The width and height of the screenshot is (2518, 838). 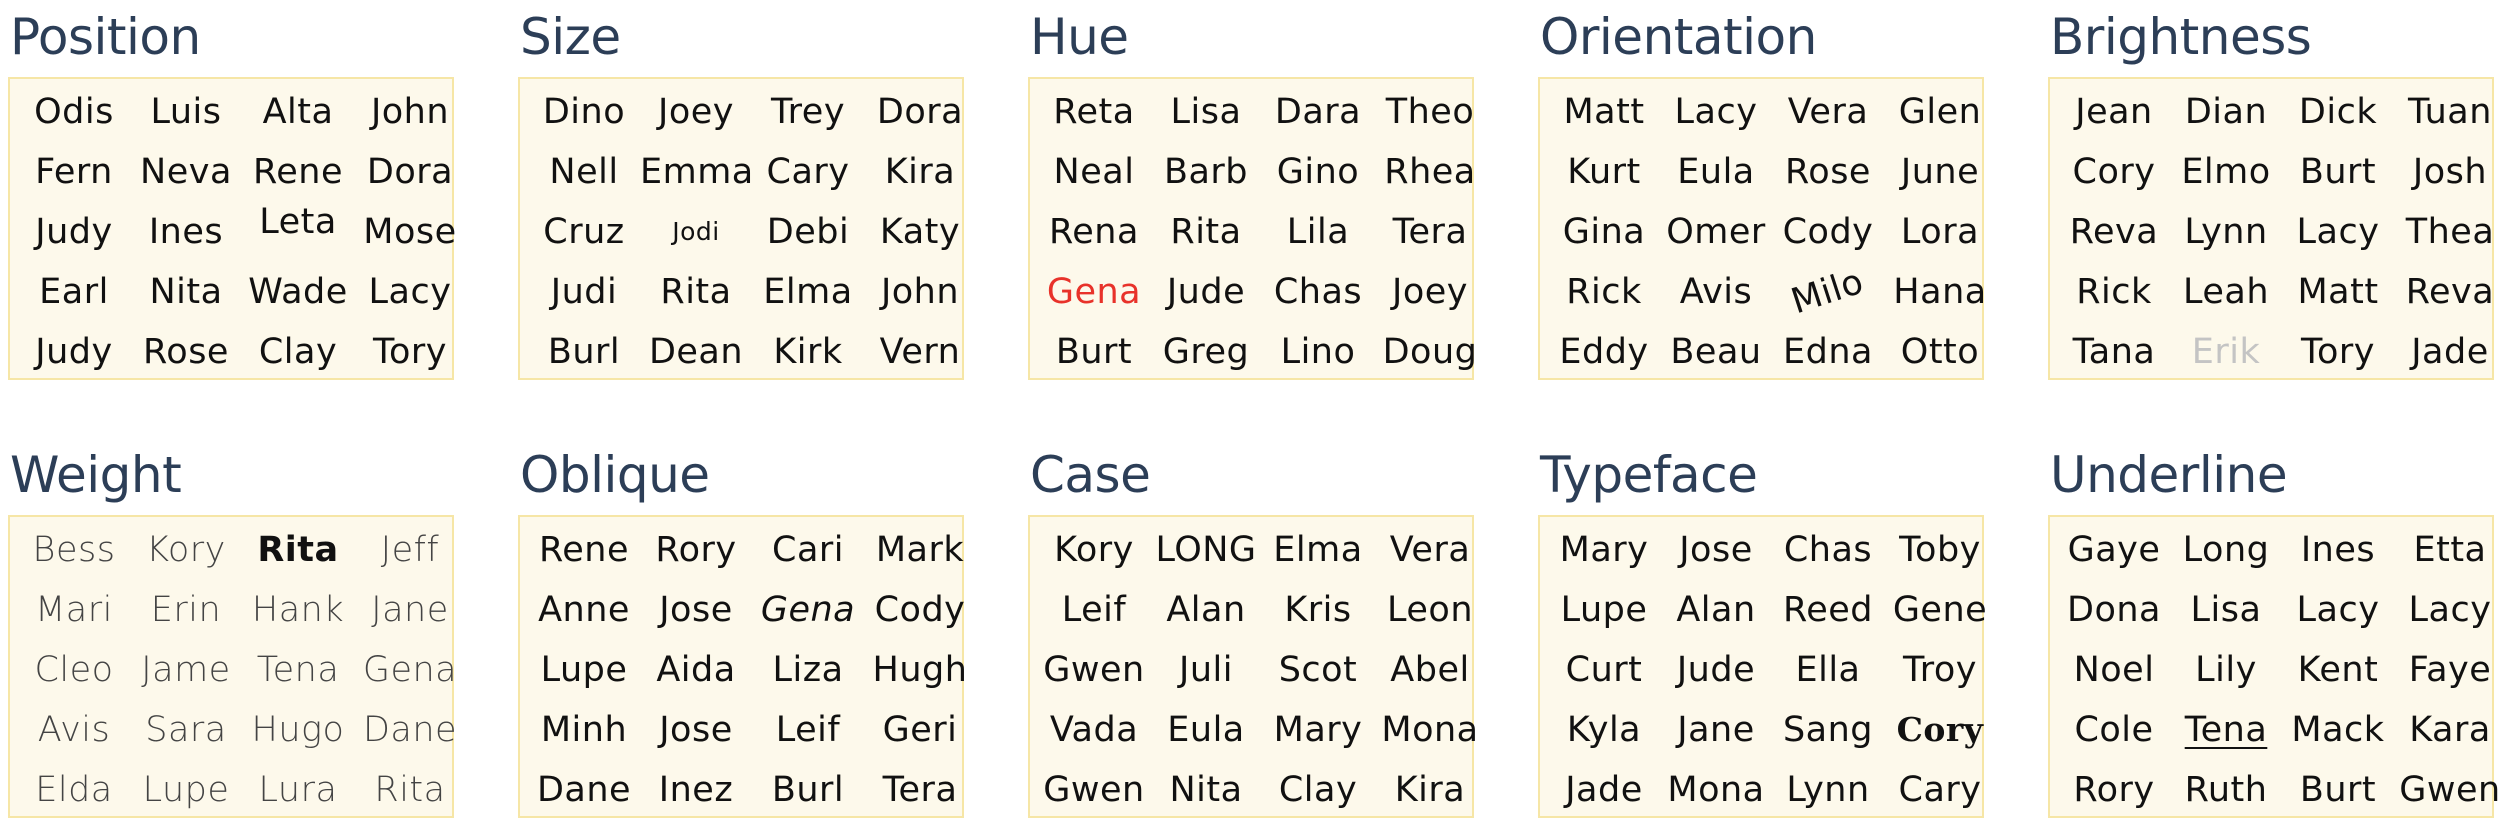 I want to click on name-cell: Mary, so click(x=1318, y=730).